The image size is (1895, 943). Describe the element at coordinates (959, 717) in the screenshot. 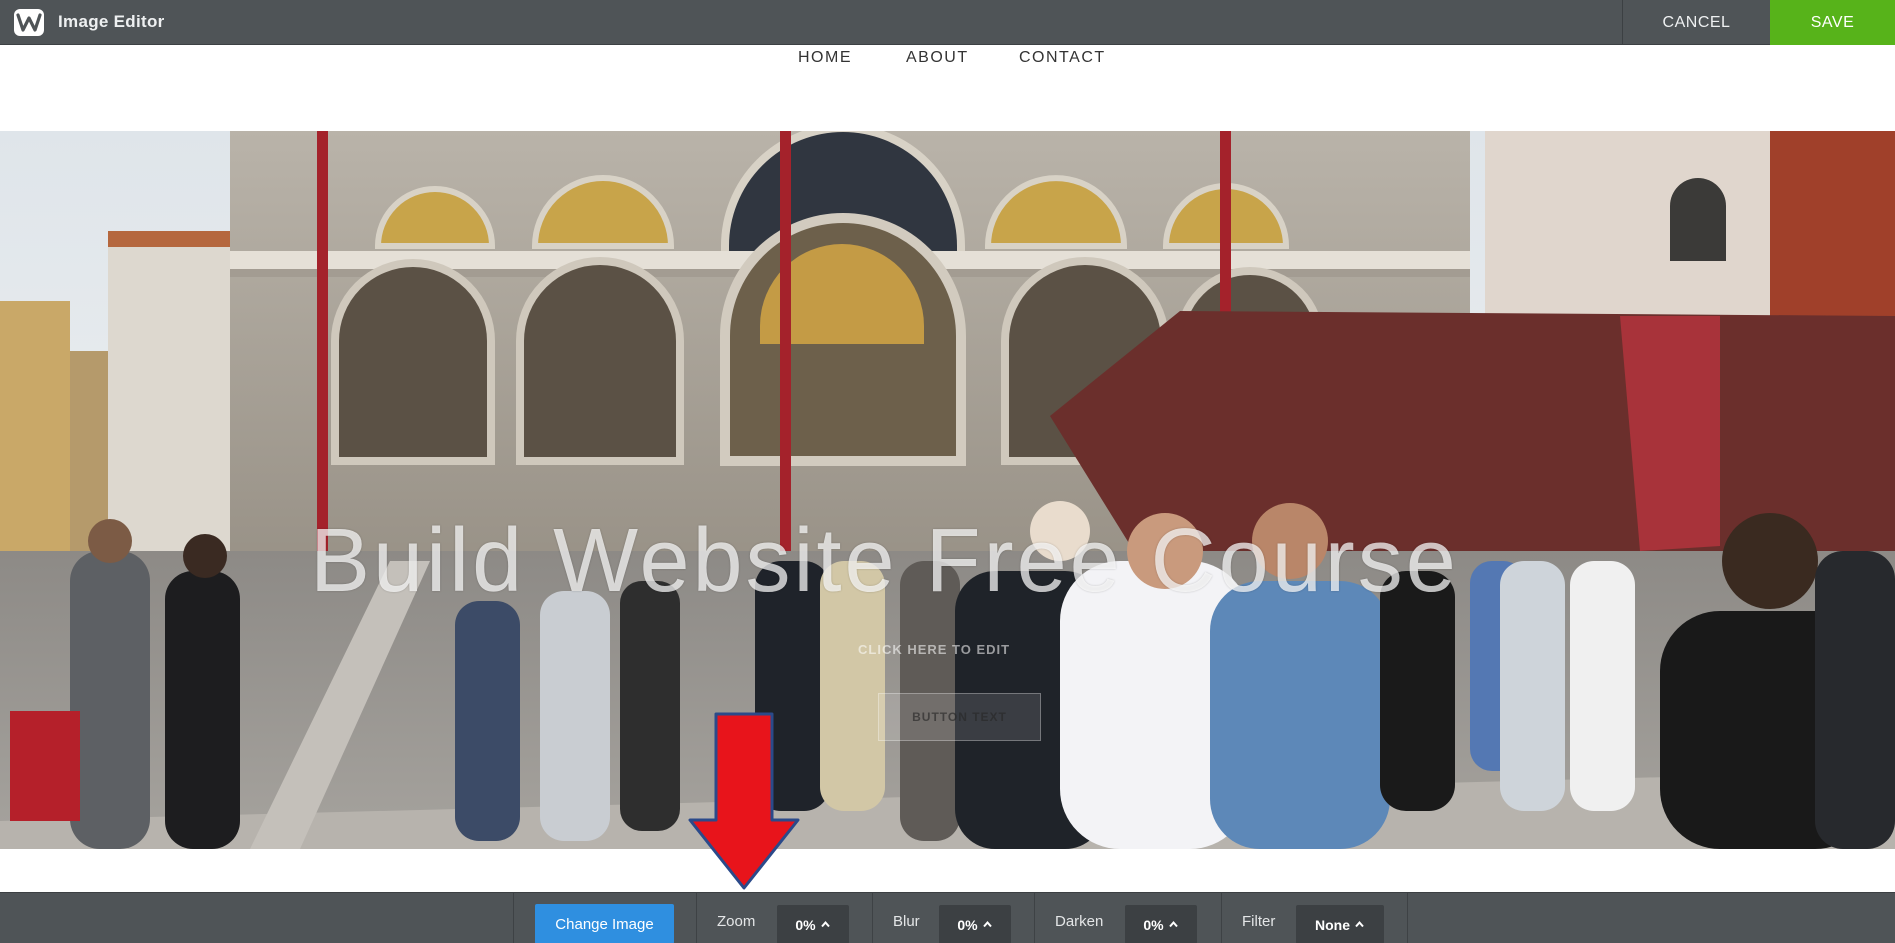

I see `hero-button: BUTTON TEXT` at that location.